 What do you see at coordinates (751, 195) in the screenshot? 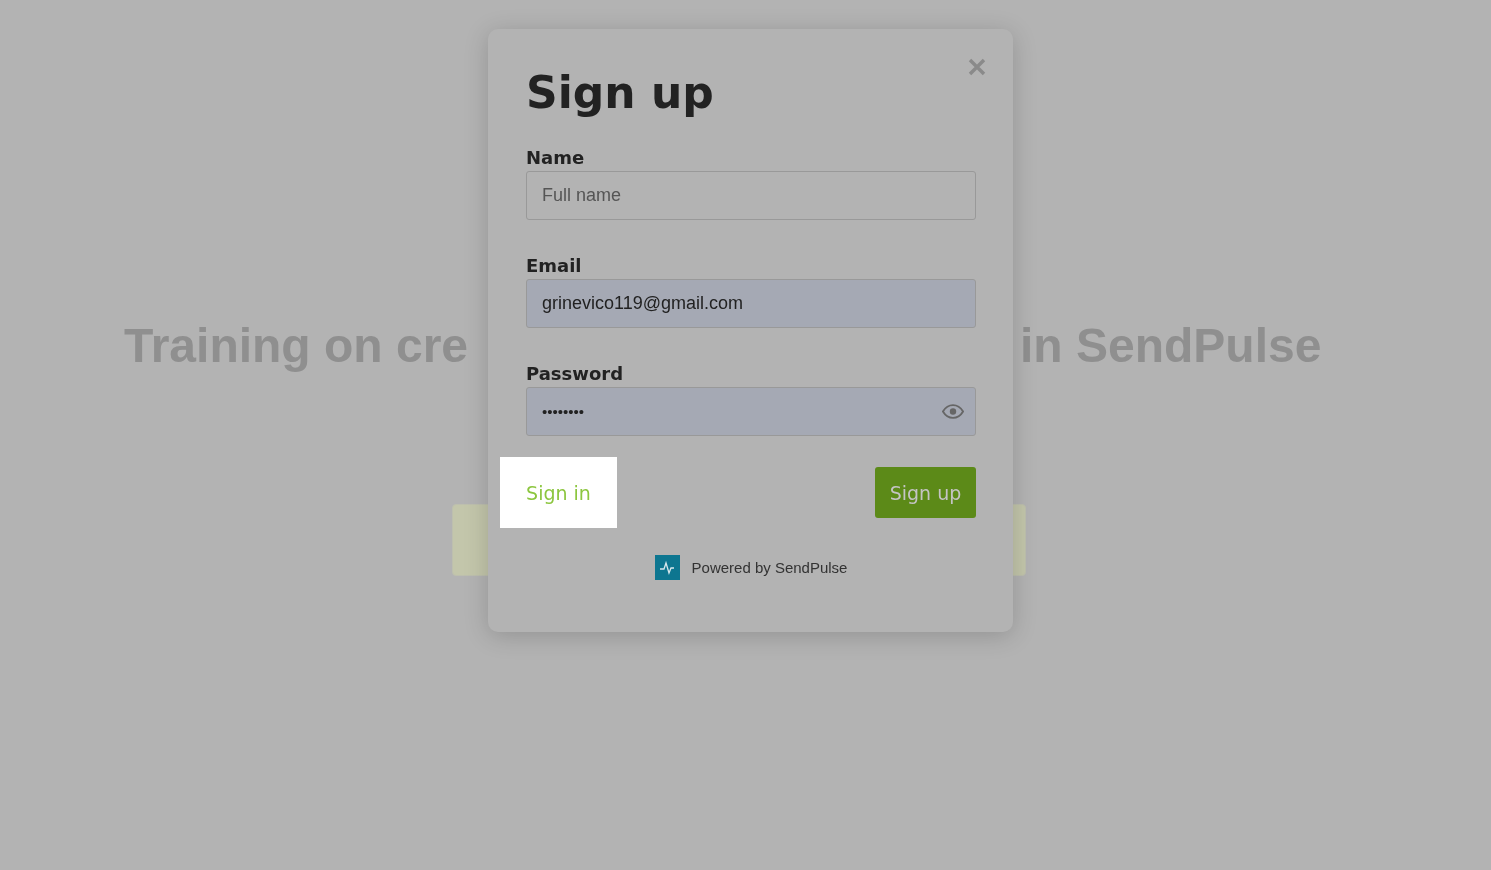
I see `name-field: Full name` at bounding box center [751, 195].